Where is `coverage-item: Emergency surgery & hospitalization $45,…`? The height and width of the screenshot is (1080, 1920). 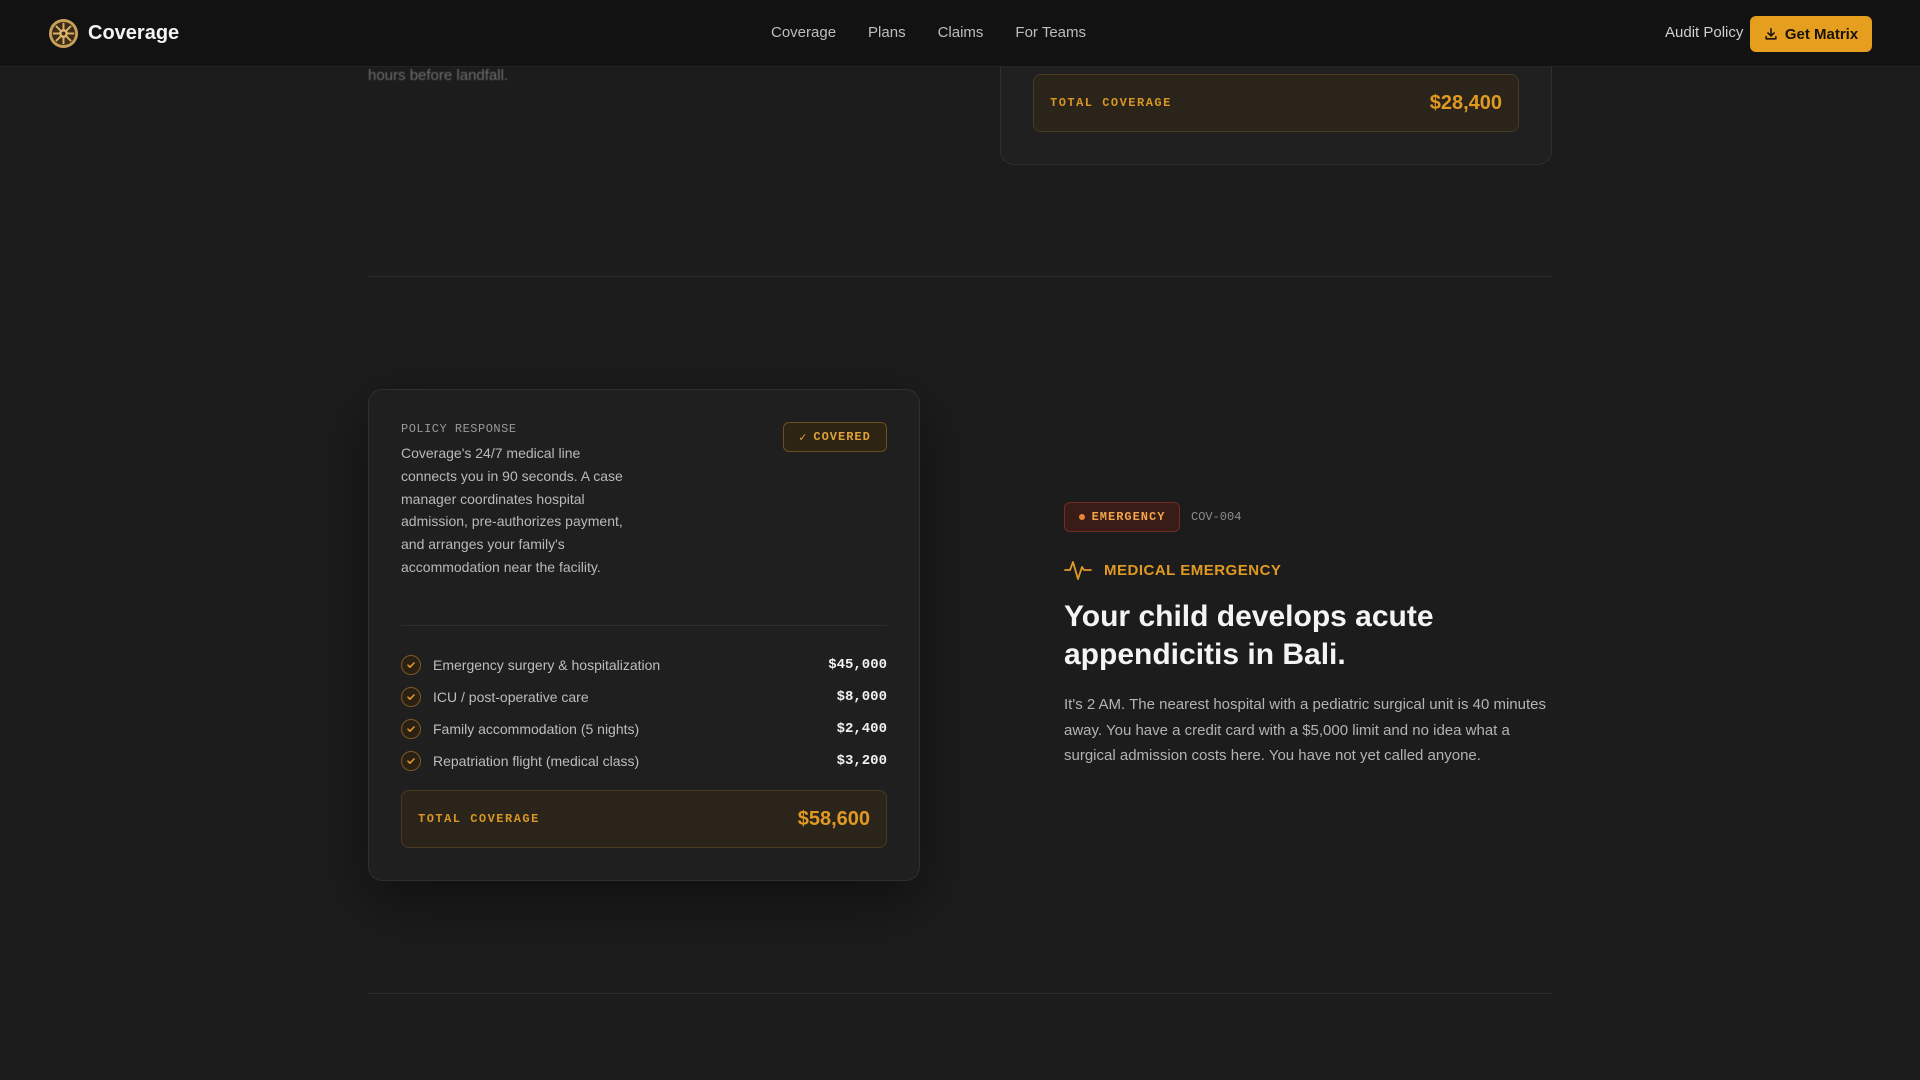 coverage-item: Emergency surgery & hospitalization $45,… is located at coordinates (644, 665).